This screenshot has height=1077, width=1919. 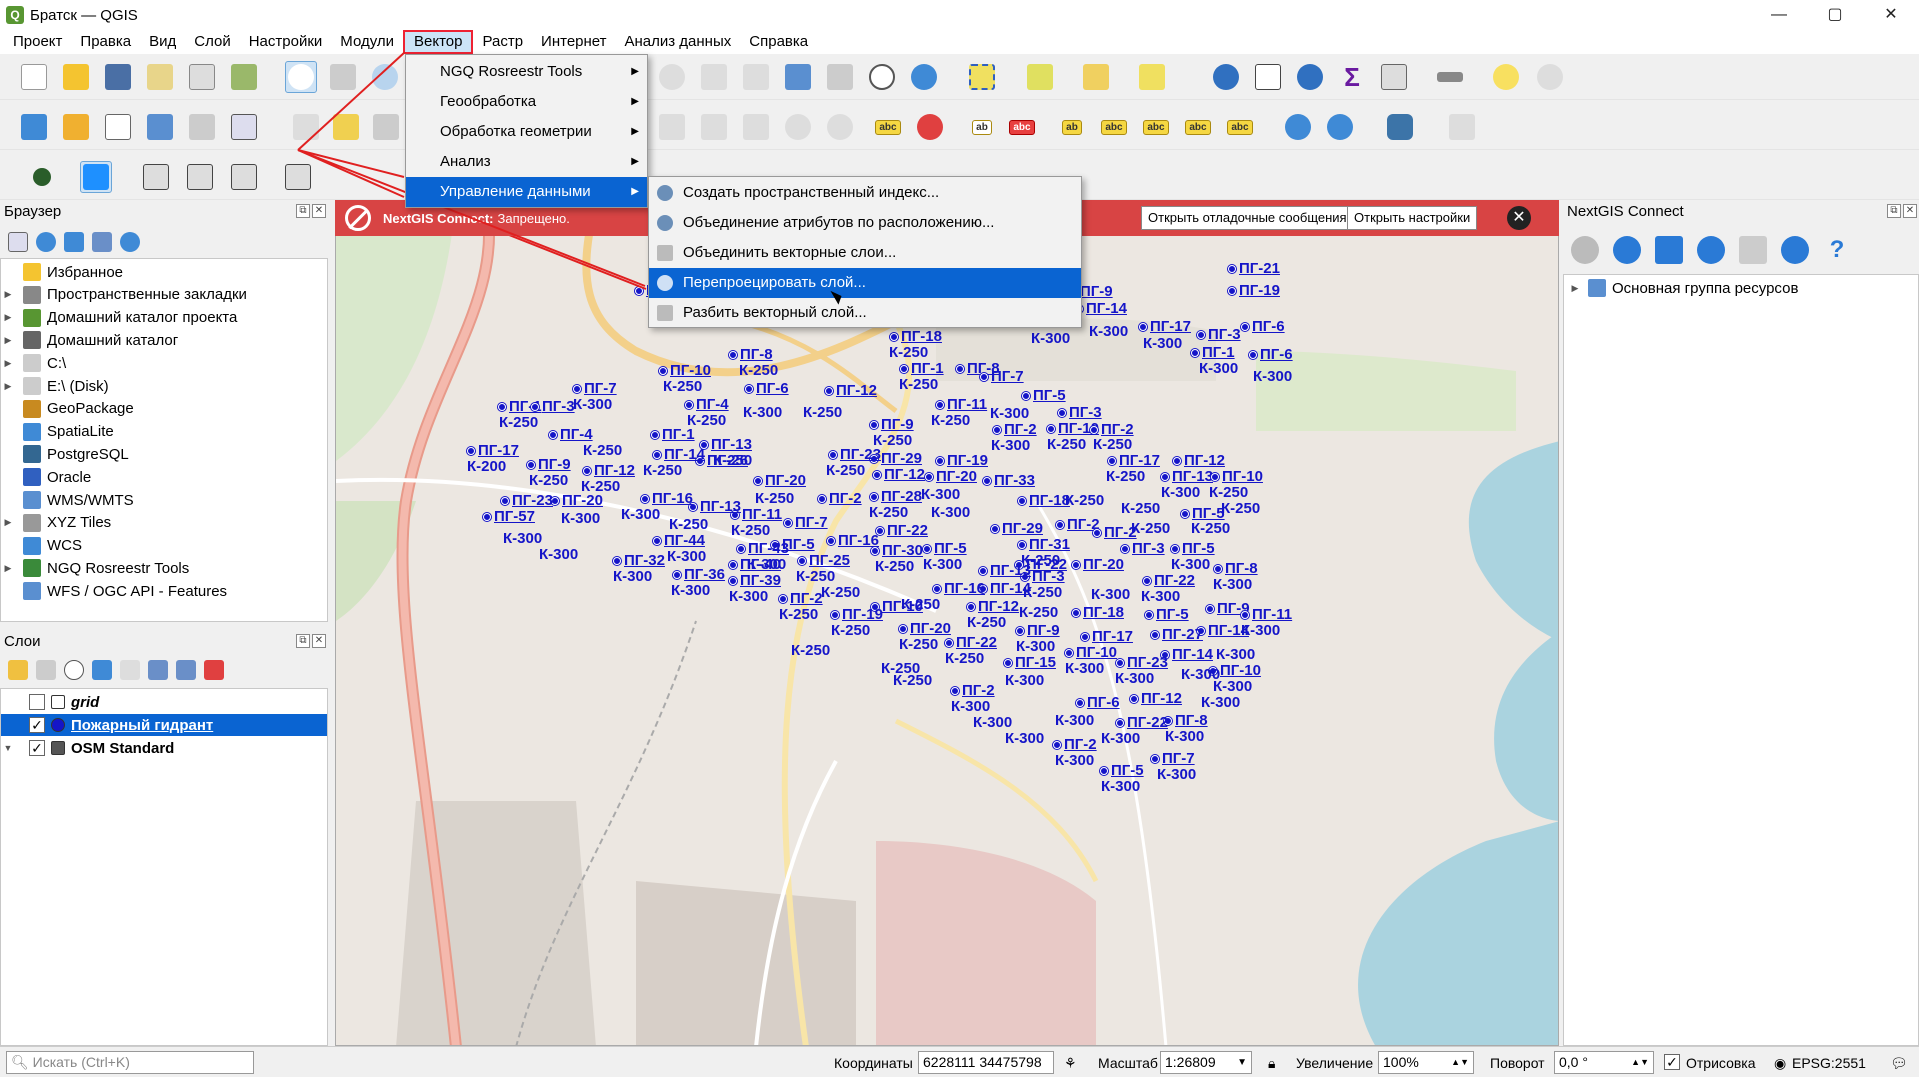 I want to click on resource-group-root: ▶ Основная группа ресурсов, so click(x=1683, y=288).